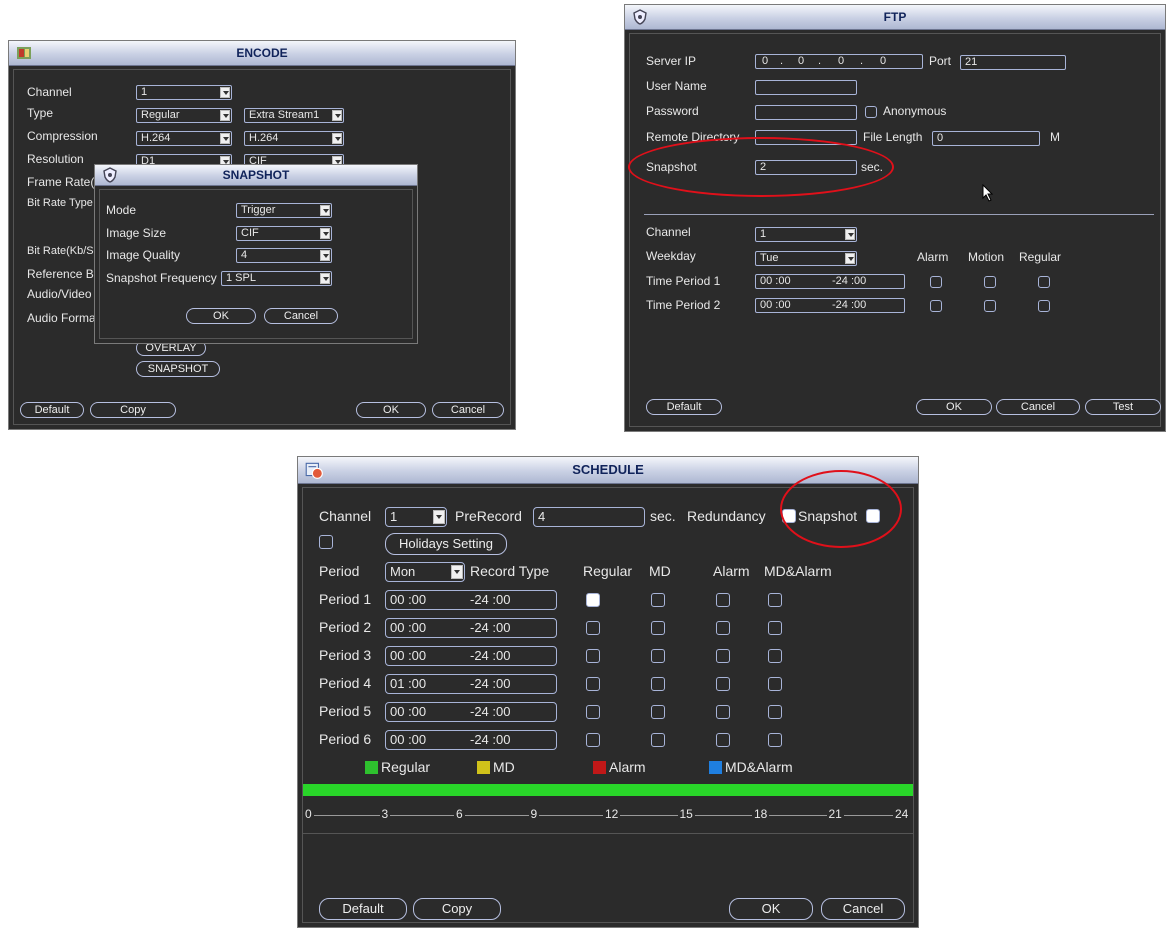 The image size is (1170, 930). I want to click on encode-label-audio-format: Audio Forma, so click(61, 318).